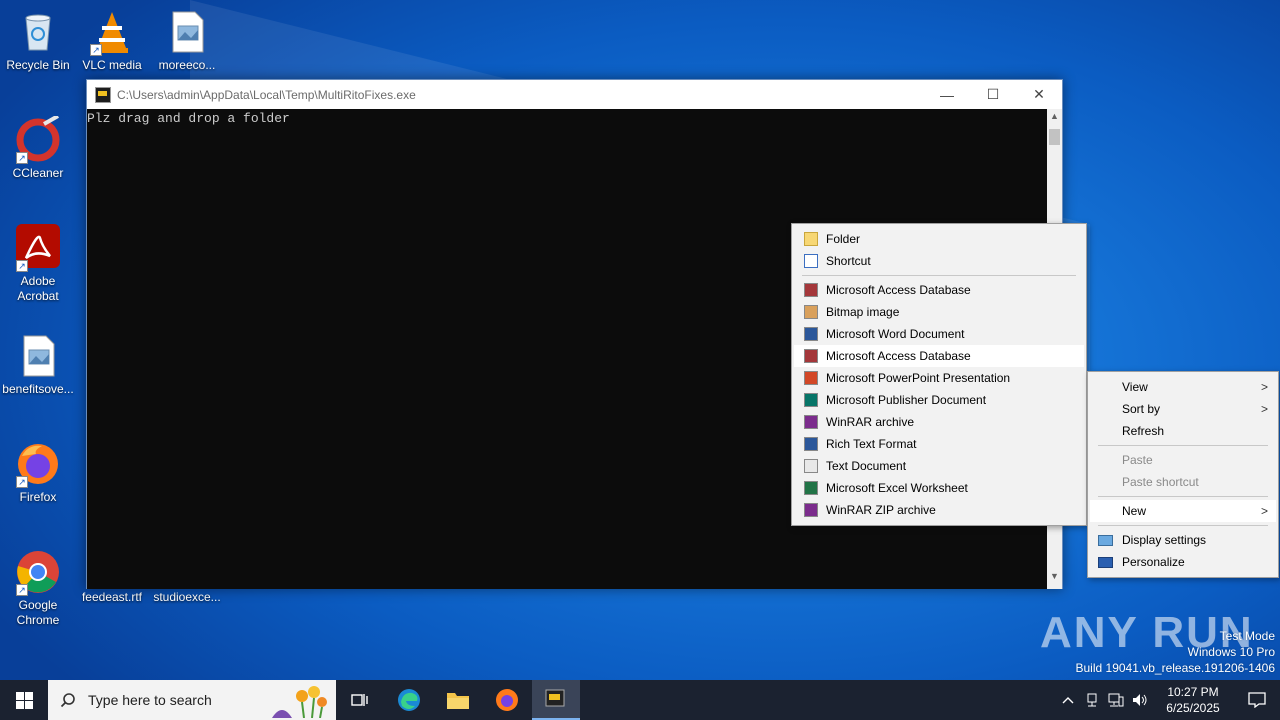  I want to click on excel-icon, so click(811, 488).